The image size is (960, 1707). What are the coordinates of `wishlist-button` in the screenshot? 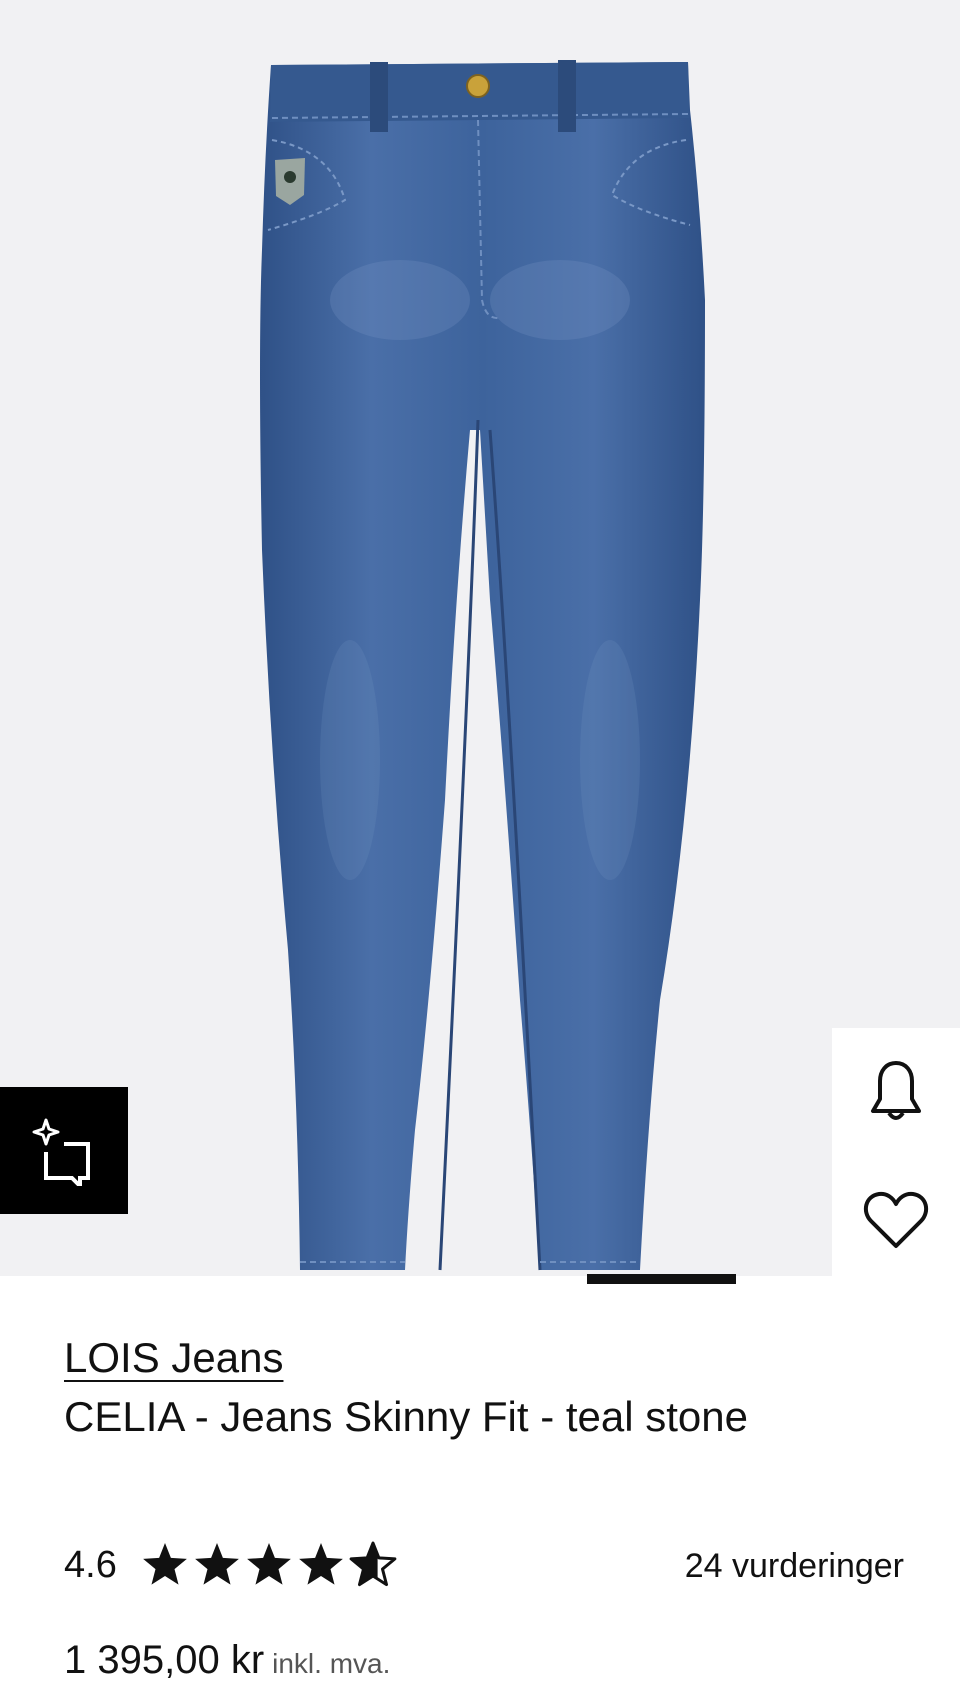 It's located at (896, 1220).